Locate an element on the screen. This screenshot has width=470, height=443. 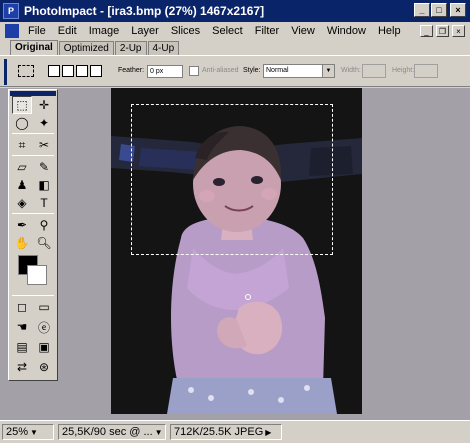
feather-input: 0 px is located at coordinates (165, 71).